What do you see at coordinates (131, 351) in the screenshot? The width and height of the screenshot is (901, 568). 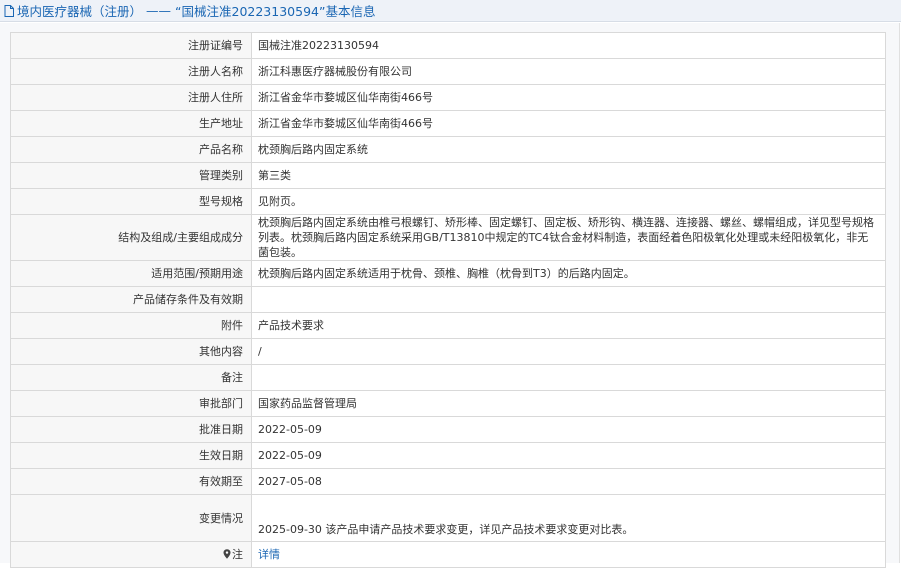 I see `row-label: 其他内容` at bounding box center [131, 351].